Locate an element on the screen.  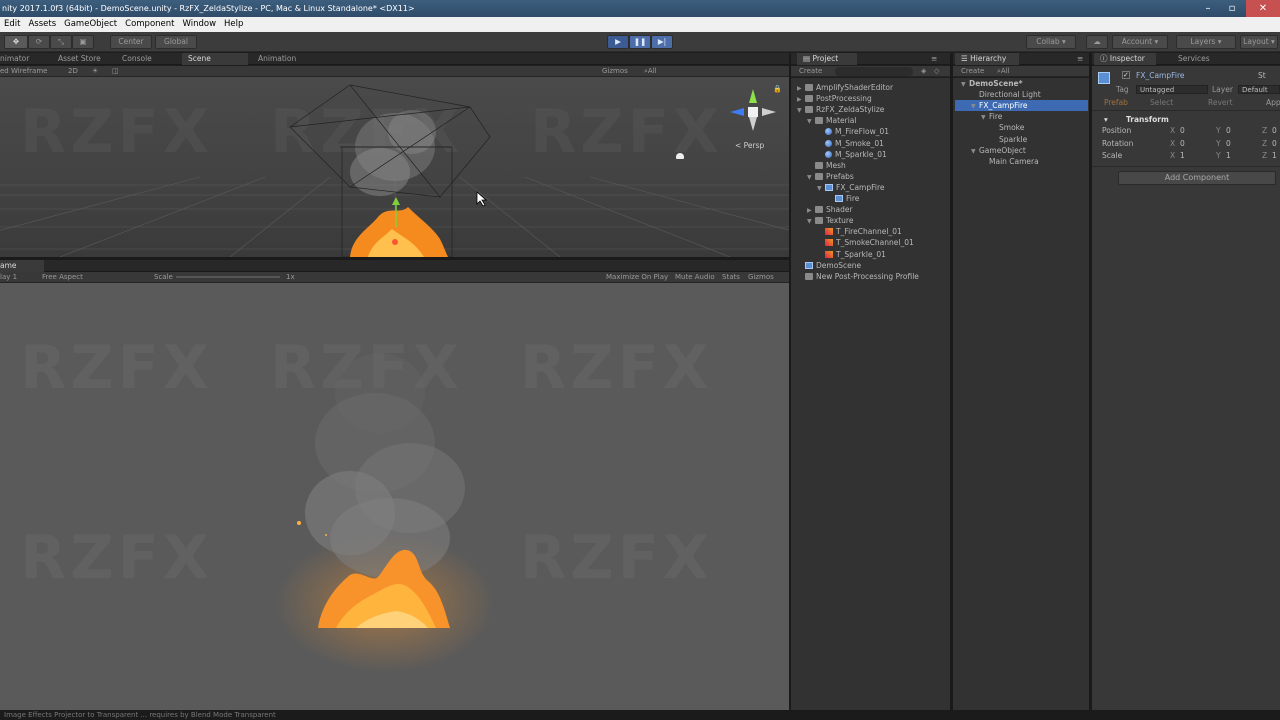
project-item: DemoScene is located at coordinates (829, 265).